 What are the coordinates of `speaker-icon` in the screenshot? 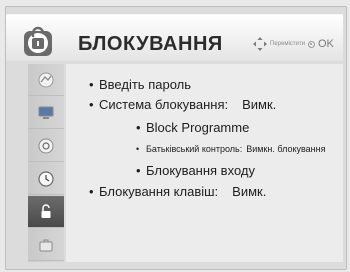 It's located at (46, 145).